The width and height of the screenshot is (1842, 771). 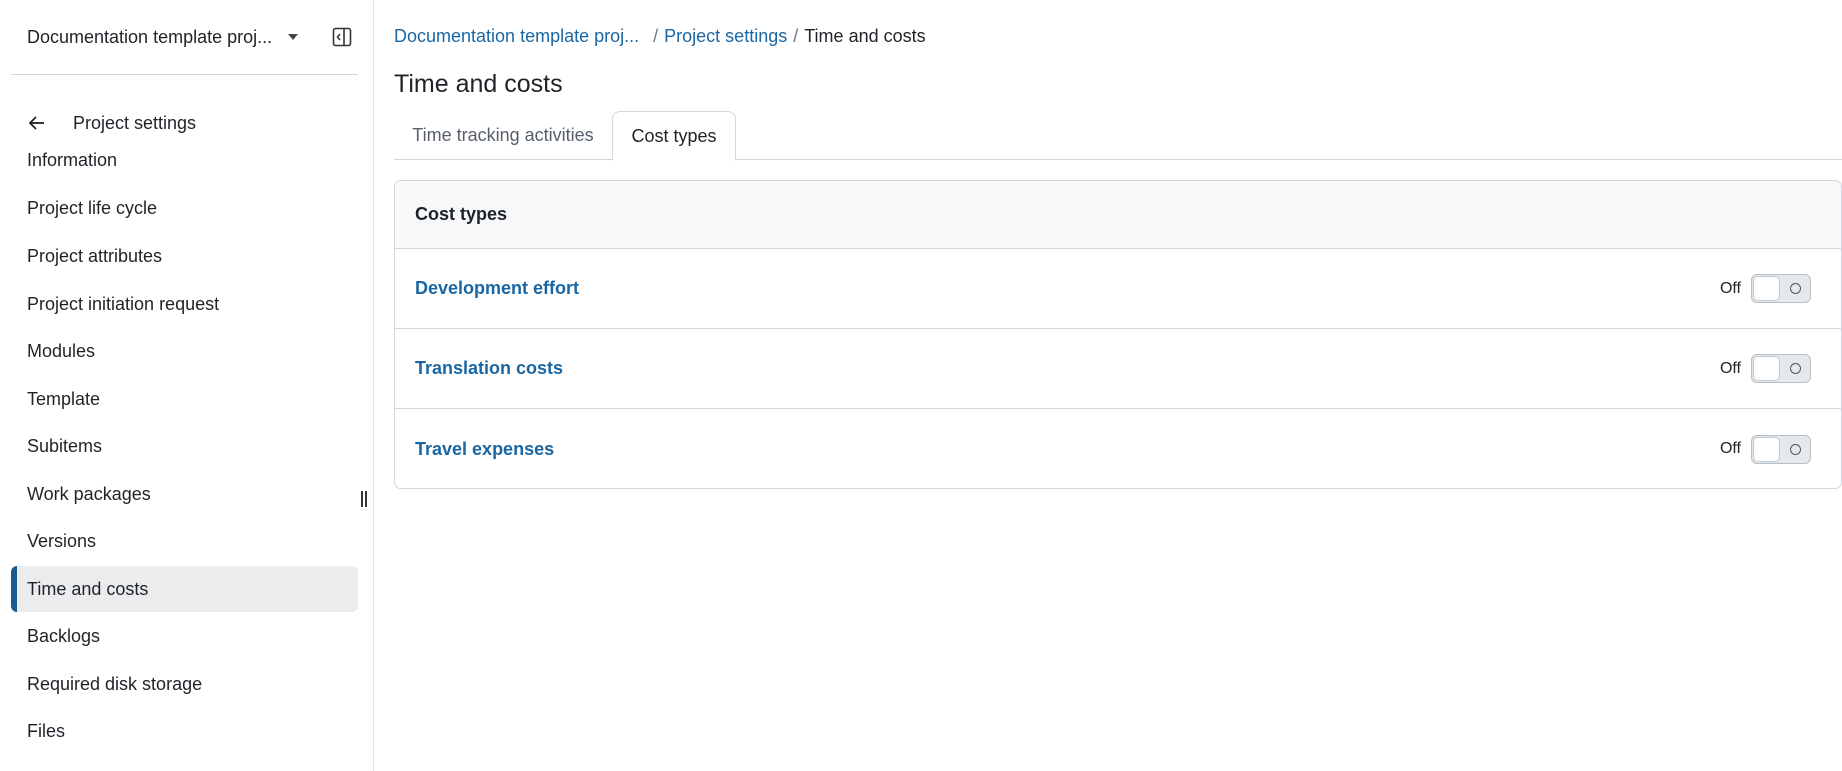 What do you see at coordinates (184, 208) in the screenshot?
I see `sidebar-item-project-life-cycle: Project life cycle` at bounding box center [184, 208].